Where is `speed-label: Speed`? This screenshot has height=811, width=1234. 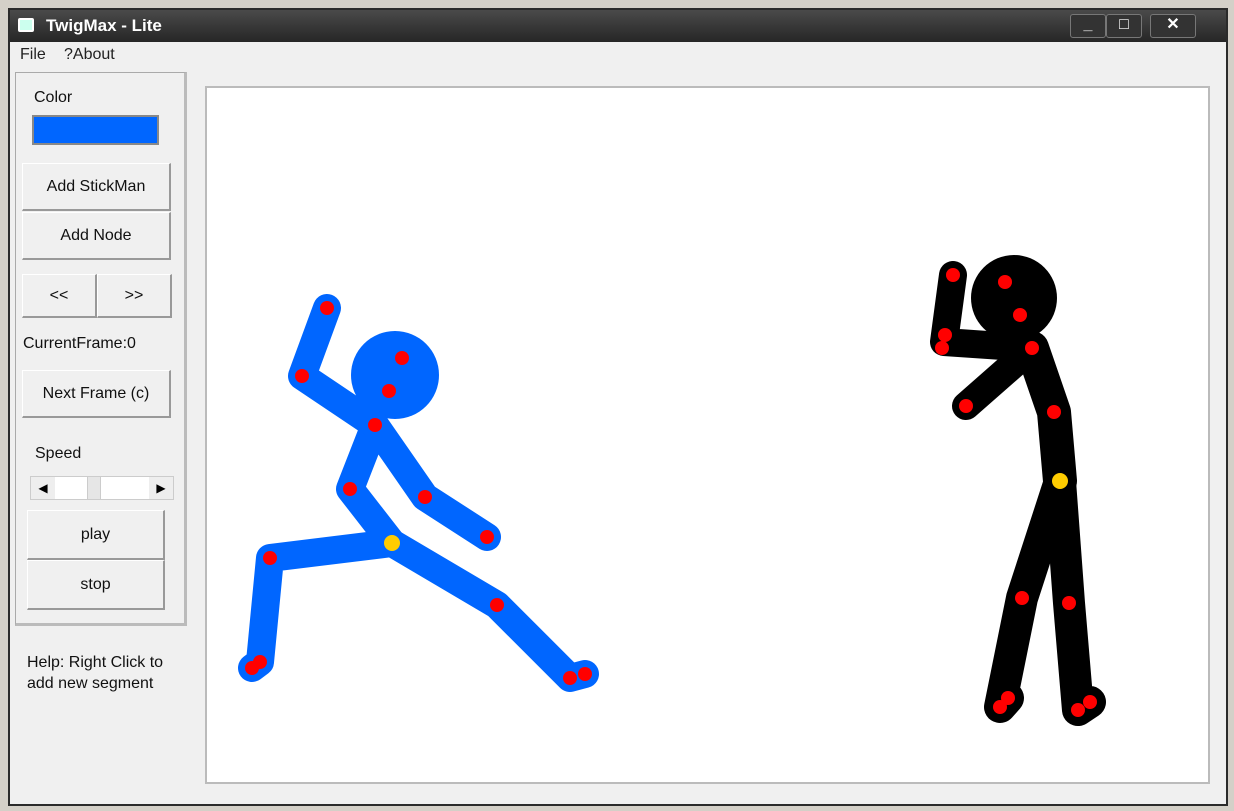
speed-label: Speed is located at coordinates (58, 453).